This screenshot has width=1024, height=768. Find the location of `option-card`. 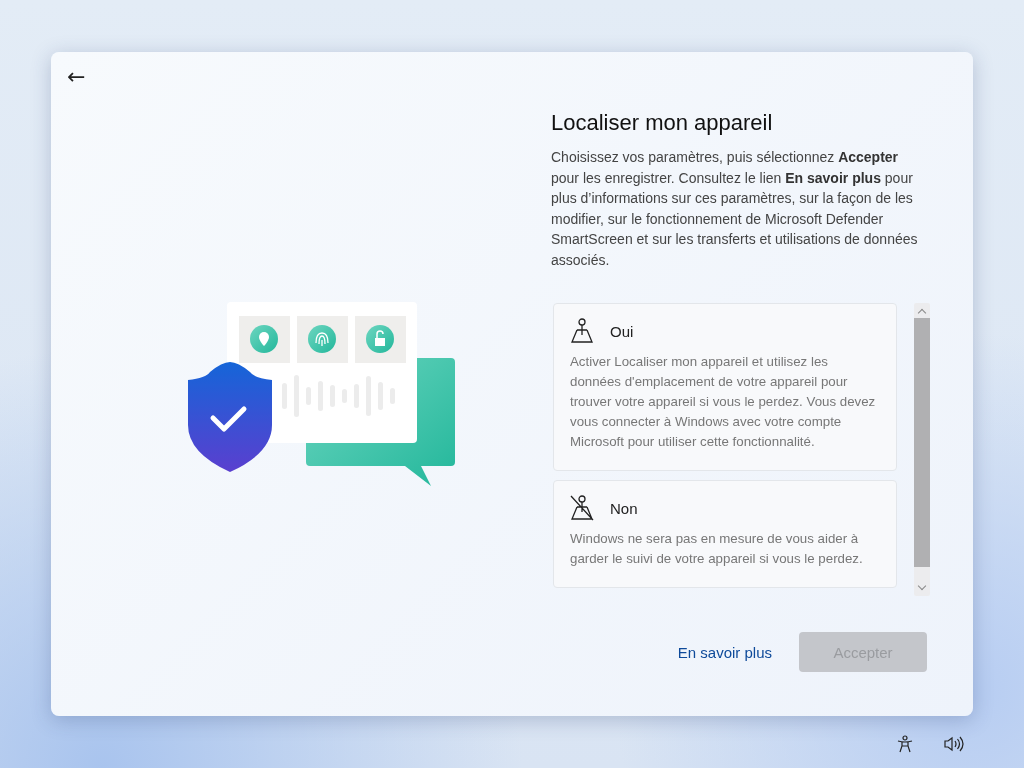

option-card is located at coordinates (725, 387).